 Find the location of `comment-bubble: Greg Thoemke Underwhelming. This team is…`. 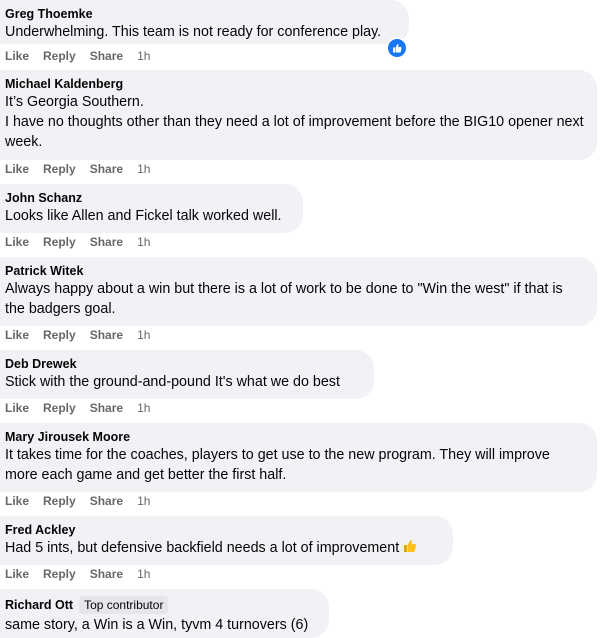

comment-bubble: Greg Thoemke Underwhelming. This team is… is located at coordinates (204, 22).